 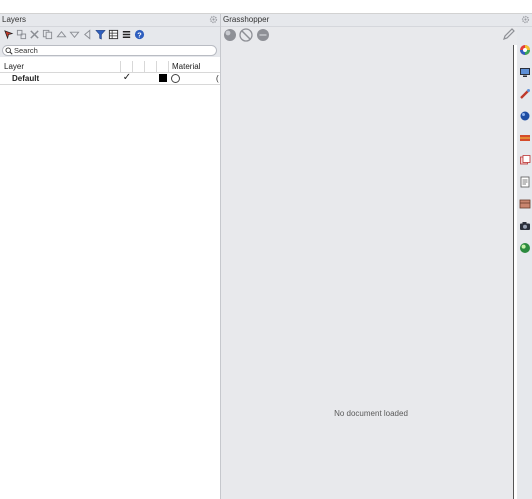 What do you see at coordinates (525, 50) in the screenshot?
I see `color-wheel-icon` at bounding box center [525, 50].